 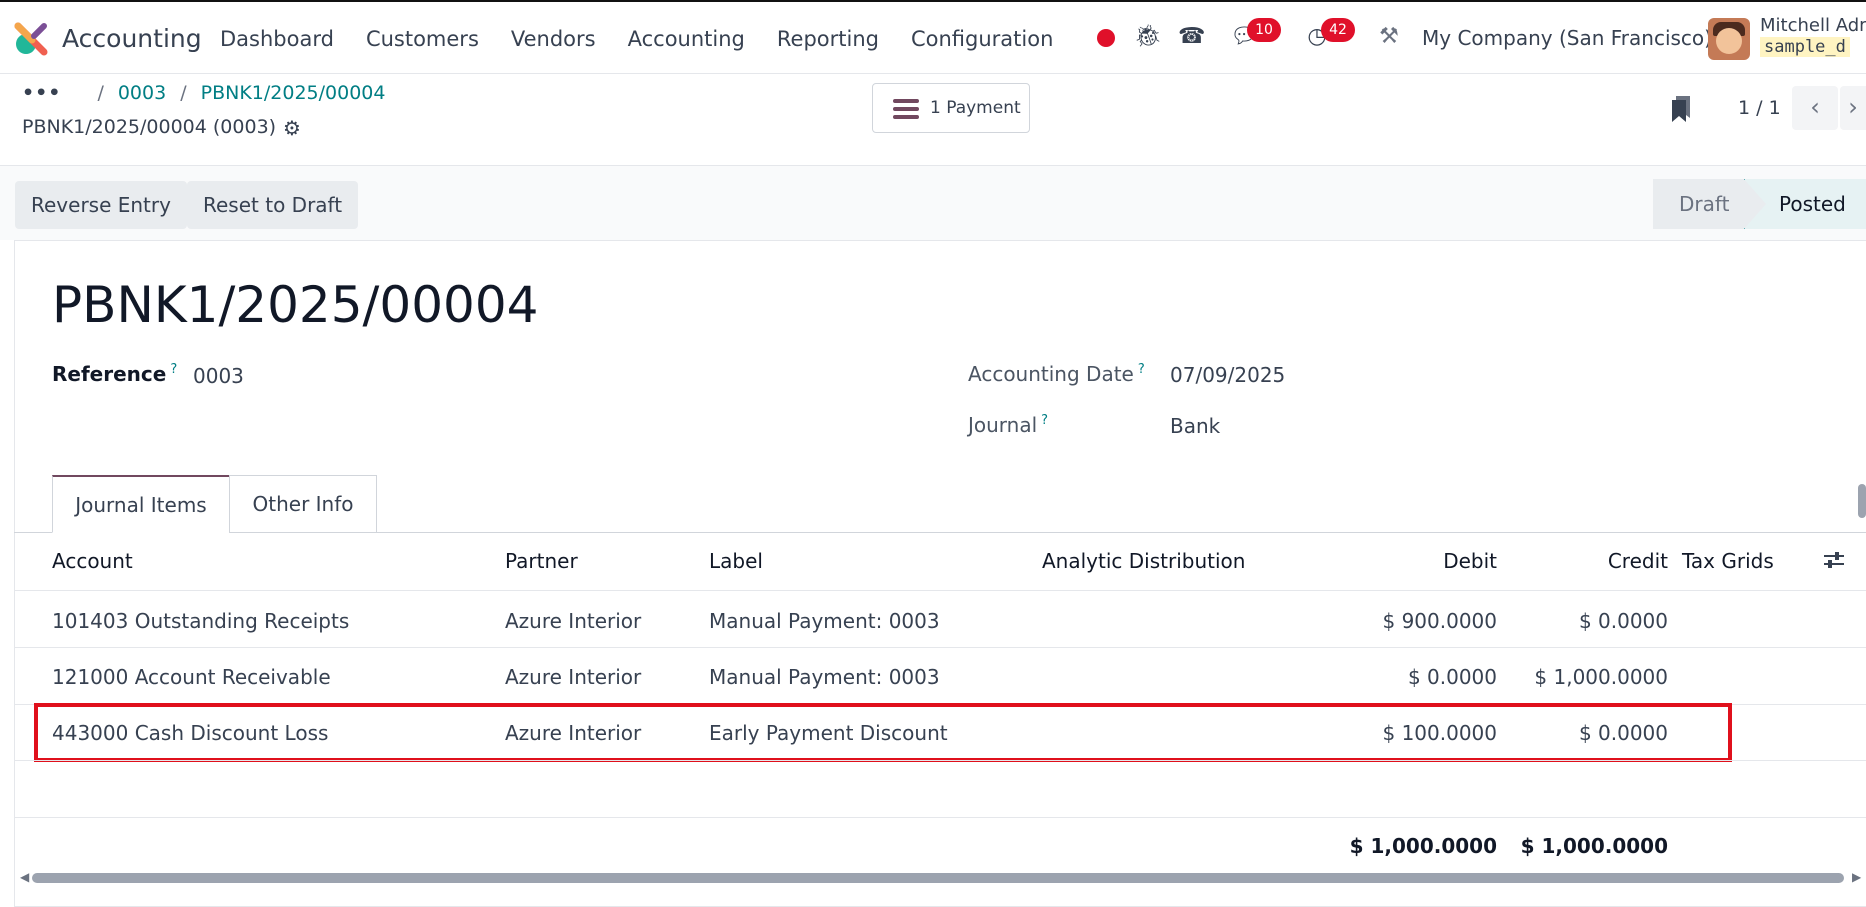 I want to click on phone-icon: ☎, so click(x=1191, y=37).